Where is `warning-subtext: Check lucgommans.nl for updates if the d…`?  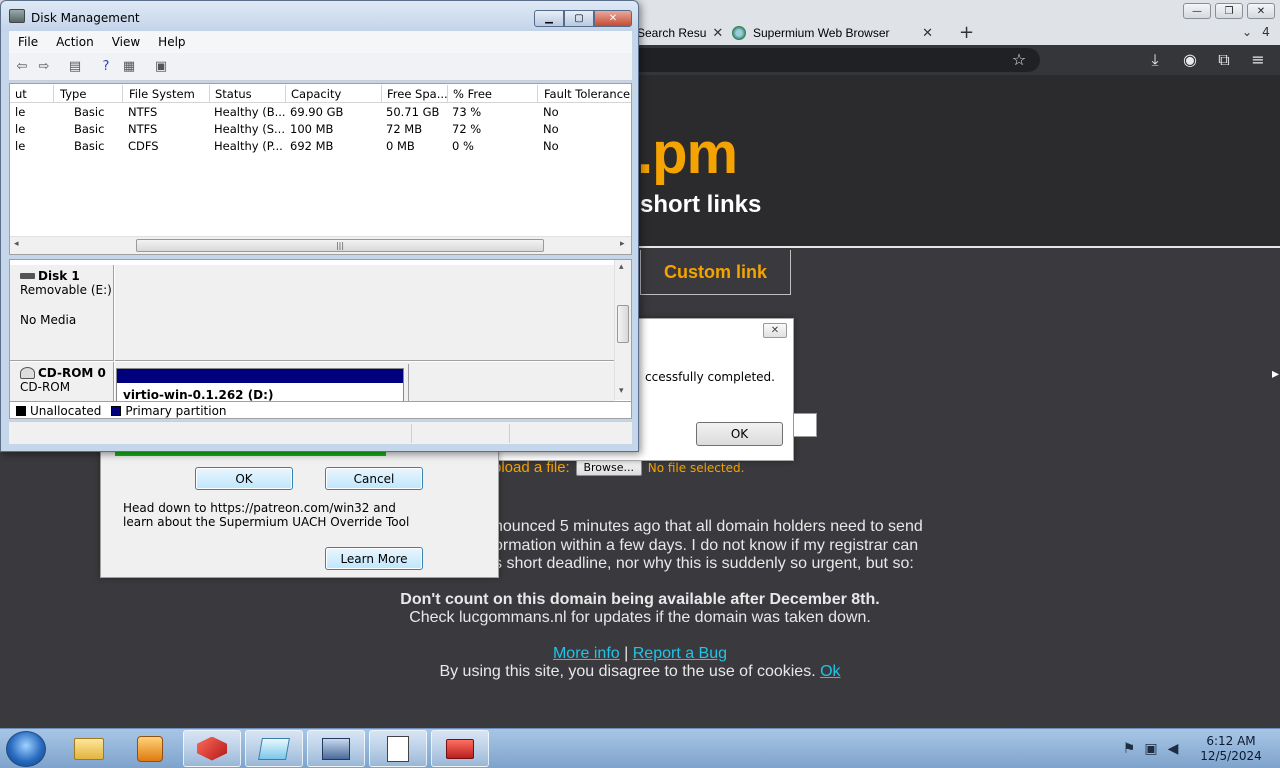
warning-subtext: Check lucgommans.nl for updates if the d… is located at coordinates (640, 617).